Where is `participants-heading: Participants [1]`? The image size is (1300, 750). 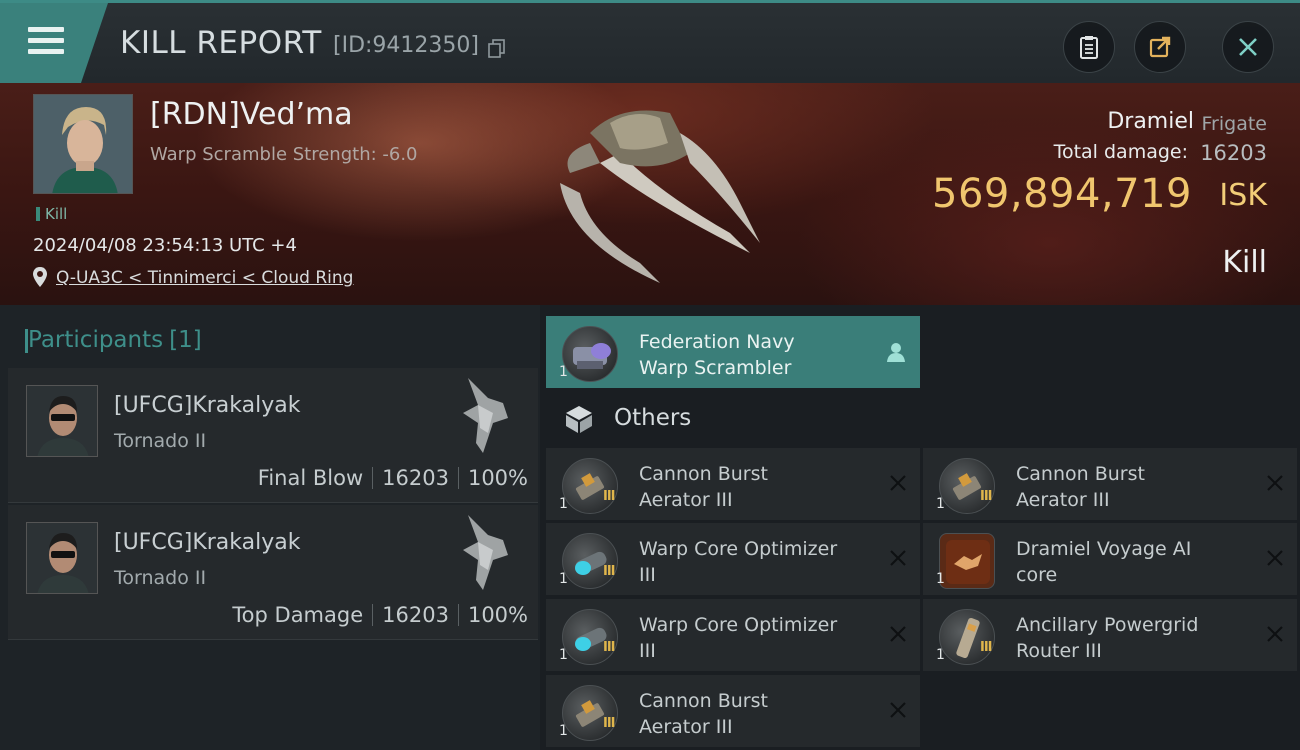 participants-heading: Participants [1] is located at coordinates (113, 340).